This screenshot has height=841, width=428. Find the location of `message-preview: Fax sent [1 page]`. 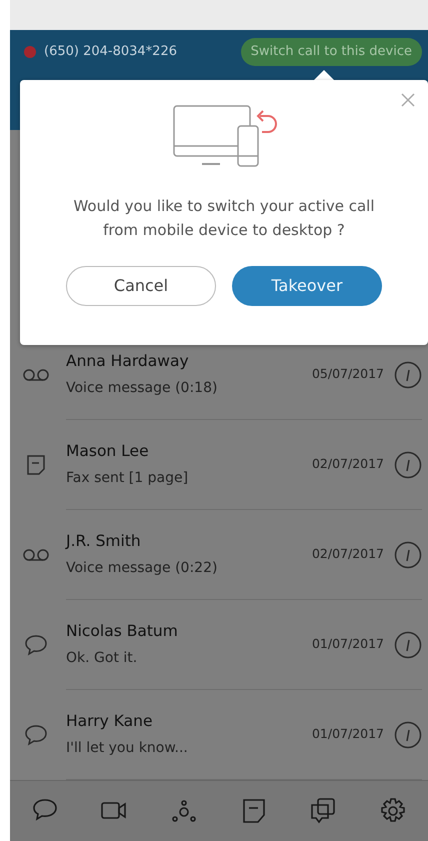

message-preview: Fax sent [1 page] is located at coordinates (128, 478).